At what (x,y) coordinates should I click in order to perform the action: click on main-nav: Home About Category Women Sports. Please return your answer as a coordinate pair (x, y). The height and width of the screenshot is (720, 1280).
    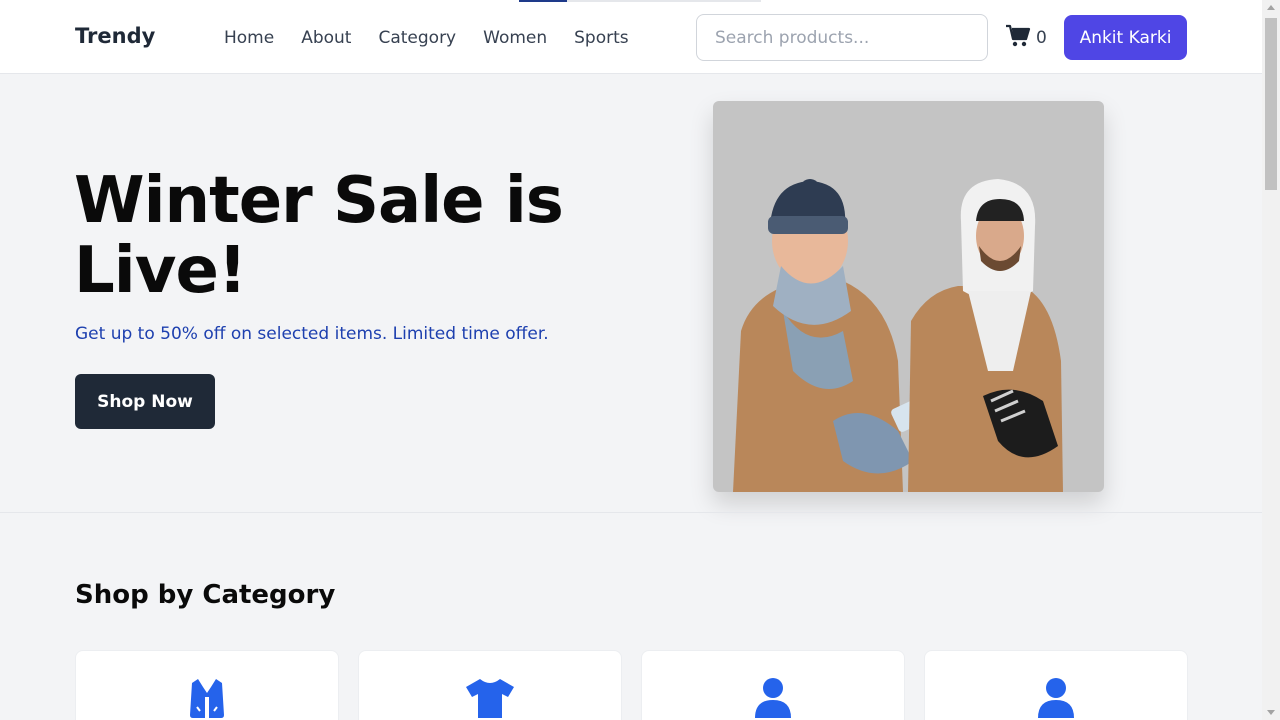
    Looking at the image, I should click on (426, 38).